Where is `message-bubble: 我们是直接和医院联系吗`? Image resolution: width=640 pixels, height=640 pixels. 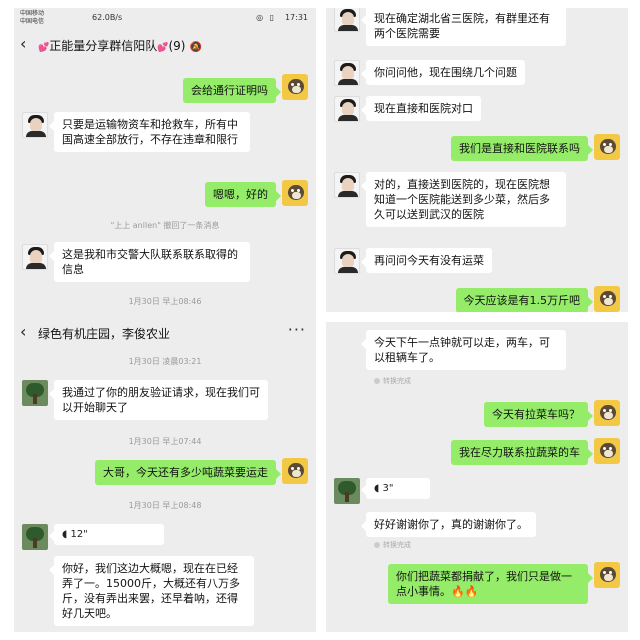 message-bubble: 我们是直接和医院联系吗 is located at coordinates (522, 148).